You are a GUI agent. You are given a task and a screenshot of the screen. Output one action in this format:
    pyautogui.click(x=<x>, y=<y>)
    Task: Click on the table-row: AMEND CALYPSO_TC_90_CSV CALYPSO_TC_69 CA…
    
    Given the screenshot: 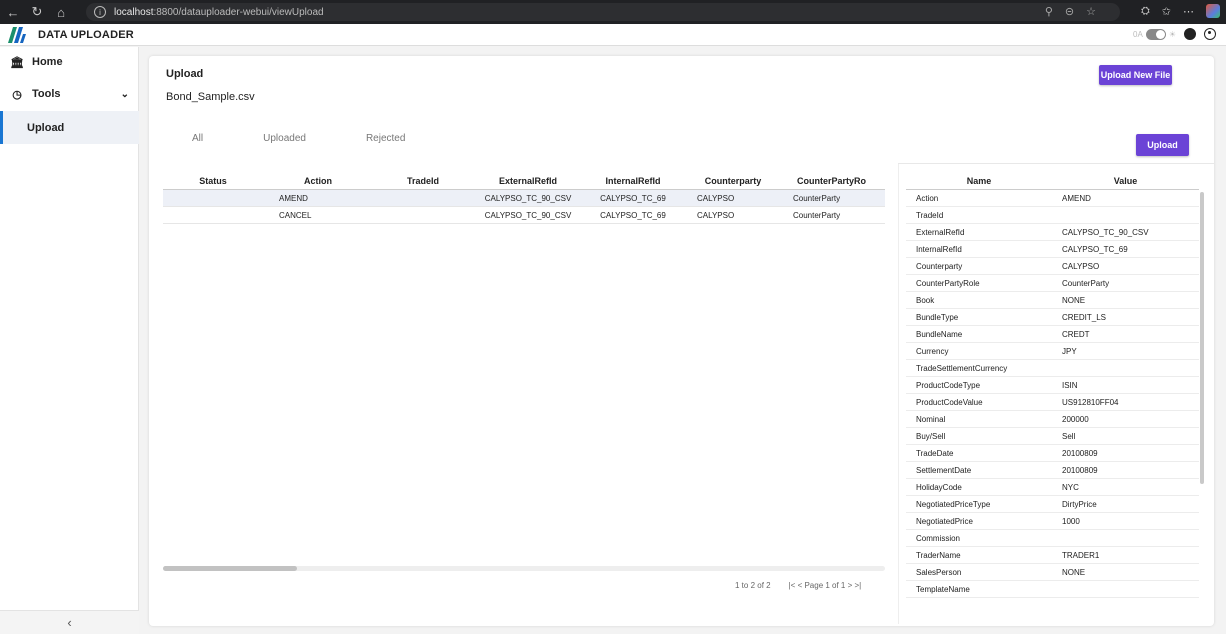 What is the action you would take?
    pyautogui.click(x=524, y=198)
    